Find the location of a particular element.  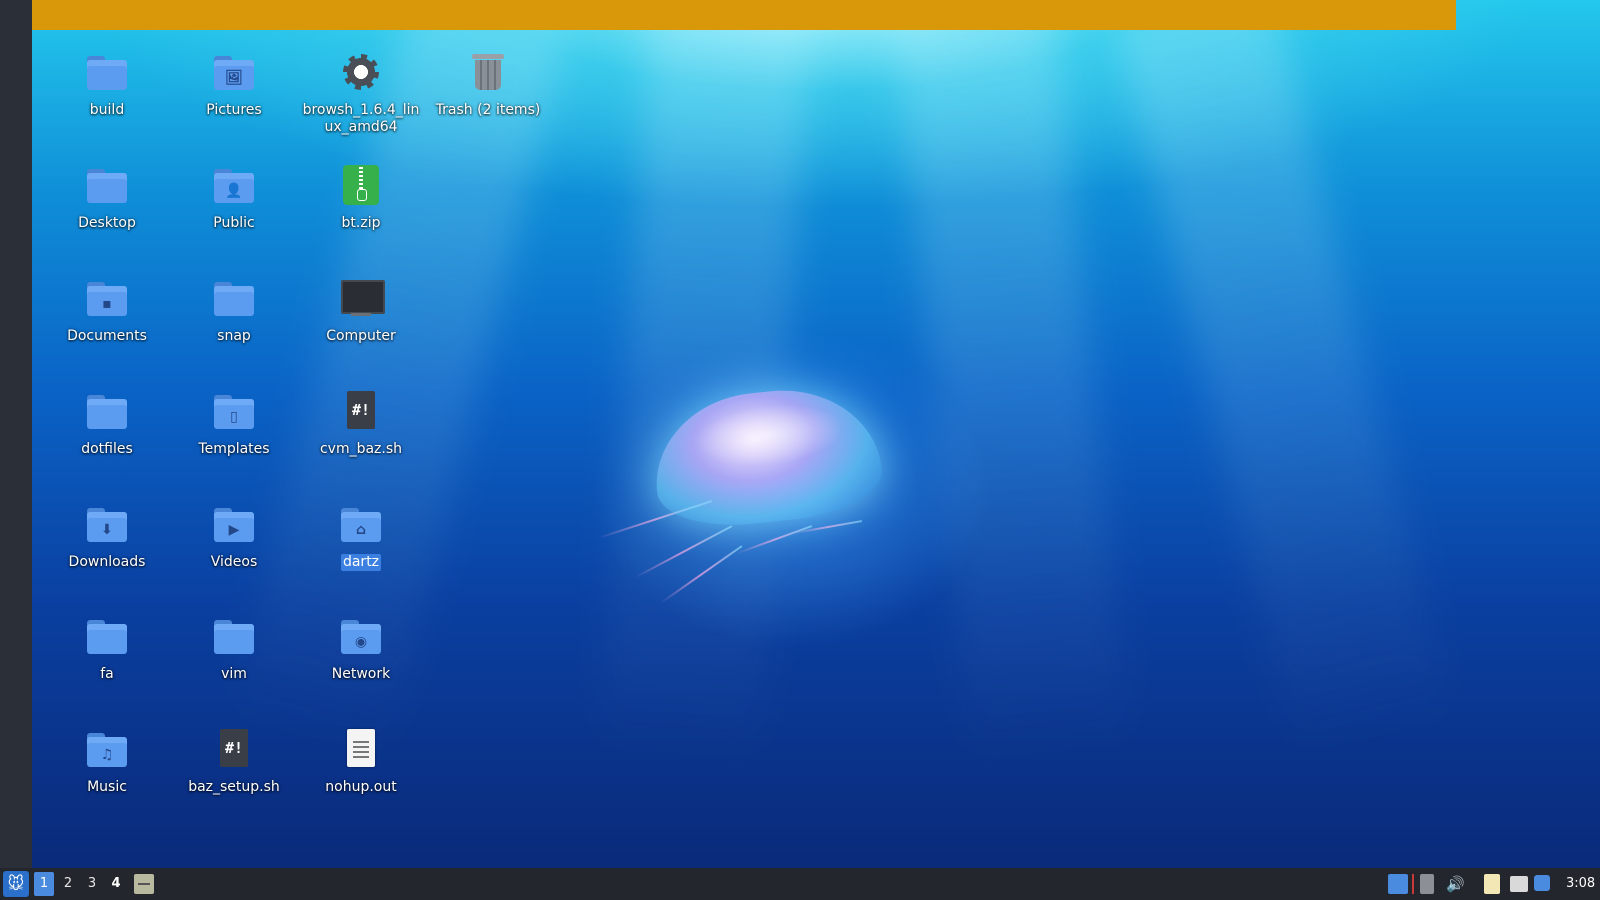

icon-label: fa is located at coordinates (107, 674).